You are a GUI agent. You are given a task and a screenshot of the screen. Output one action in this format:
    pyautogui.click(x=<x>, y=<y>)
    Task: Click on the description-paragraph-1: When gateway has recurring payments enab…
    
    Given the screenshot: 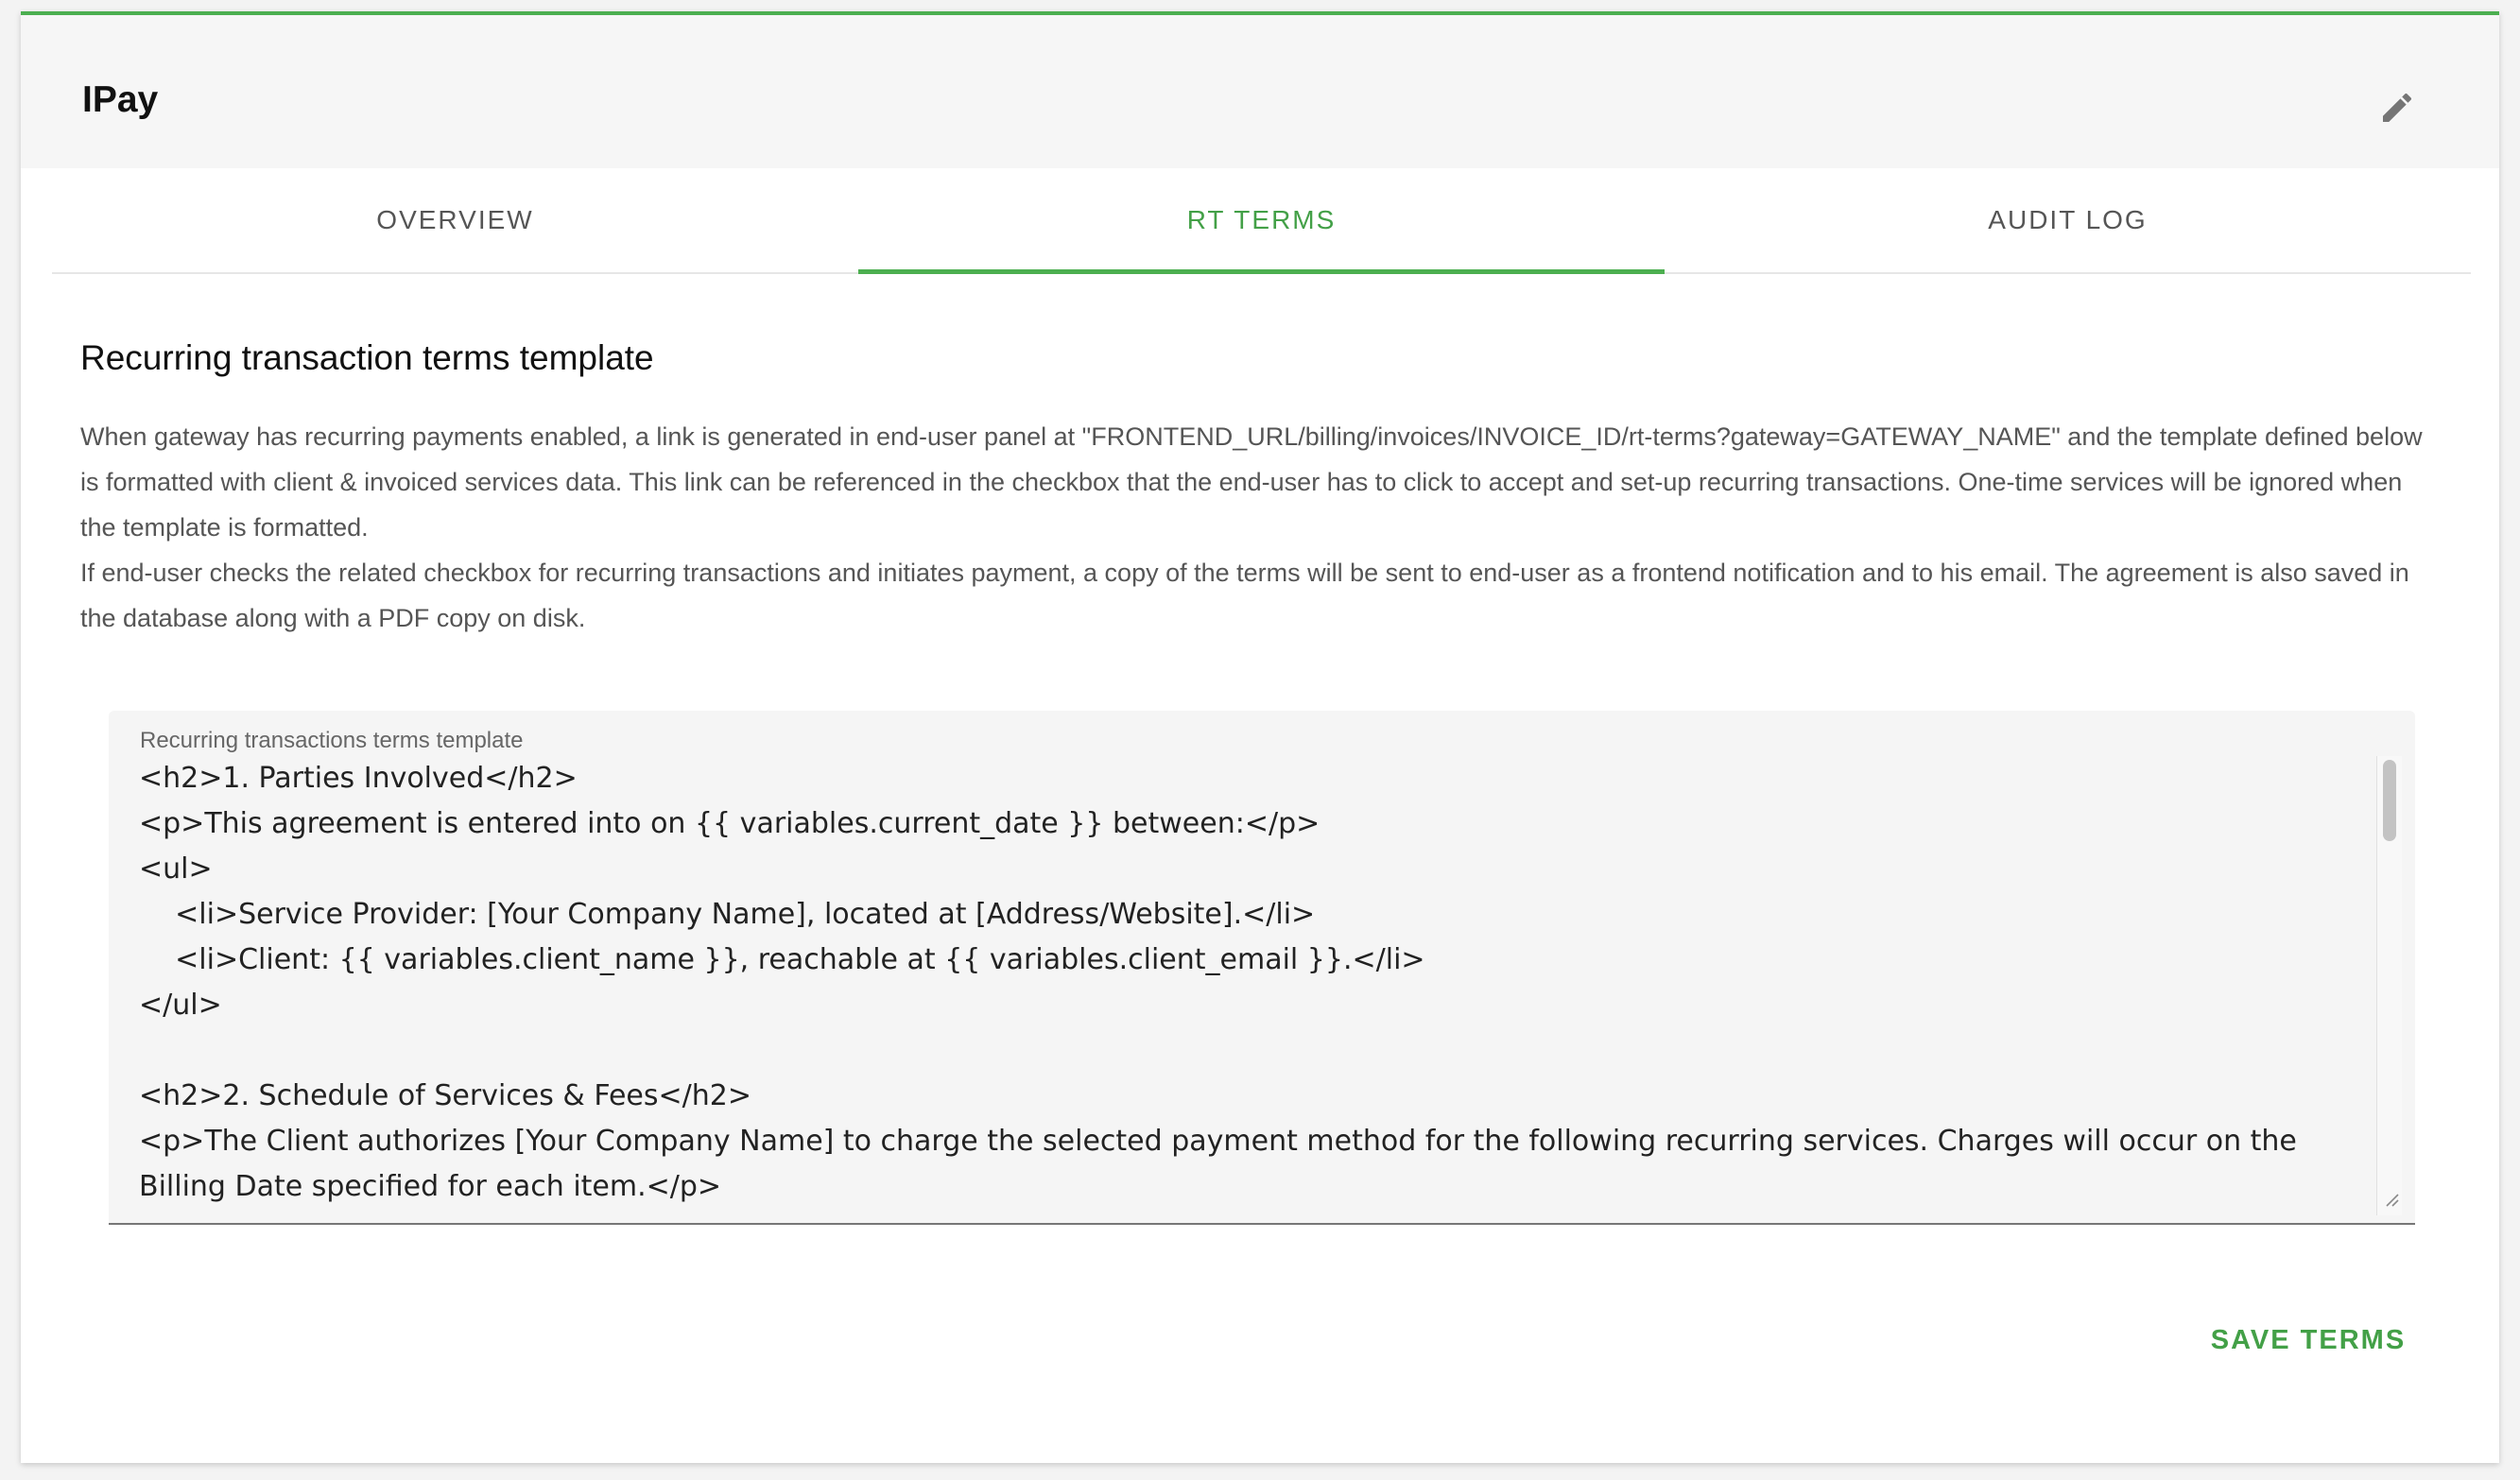 What is the action you would take?
    pyautogui.click(x=1251, y=482)
    